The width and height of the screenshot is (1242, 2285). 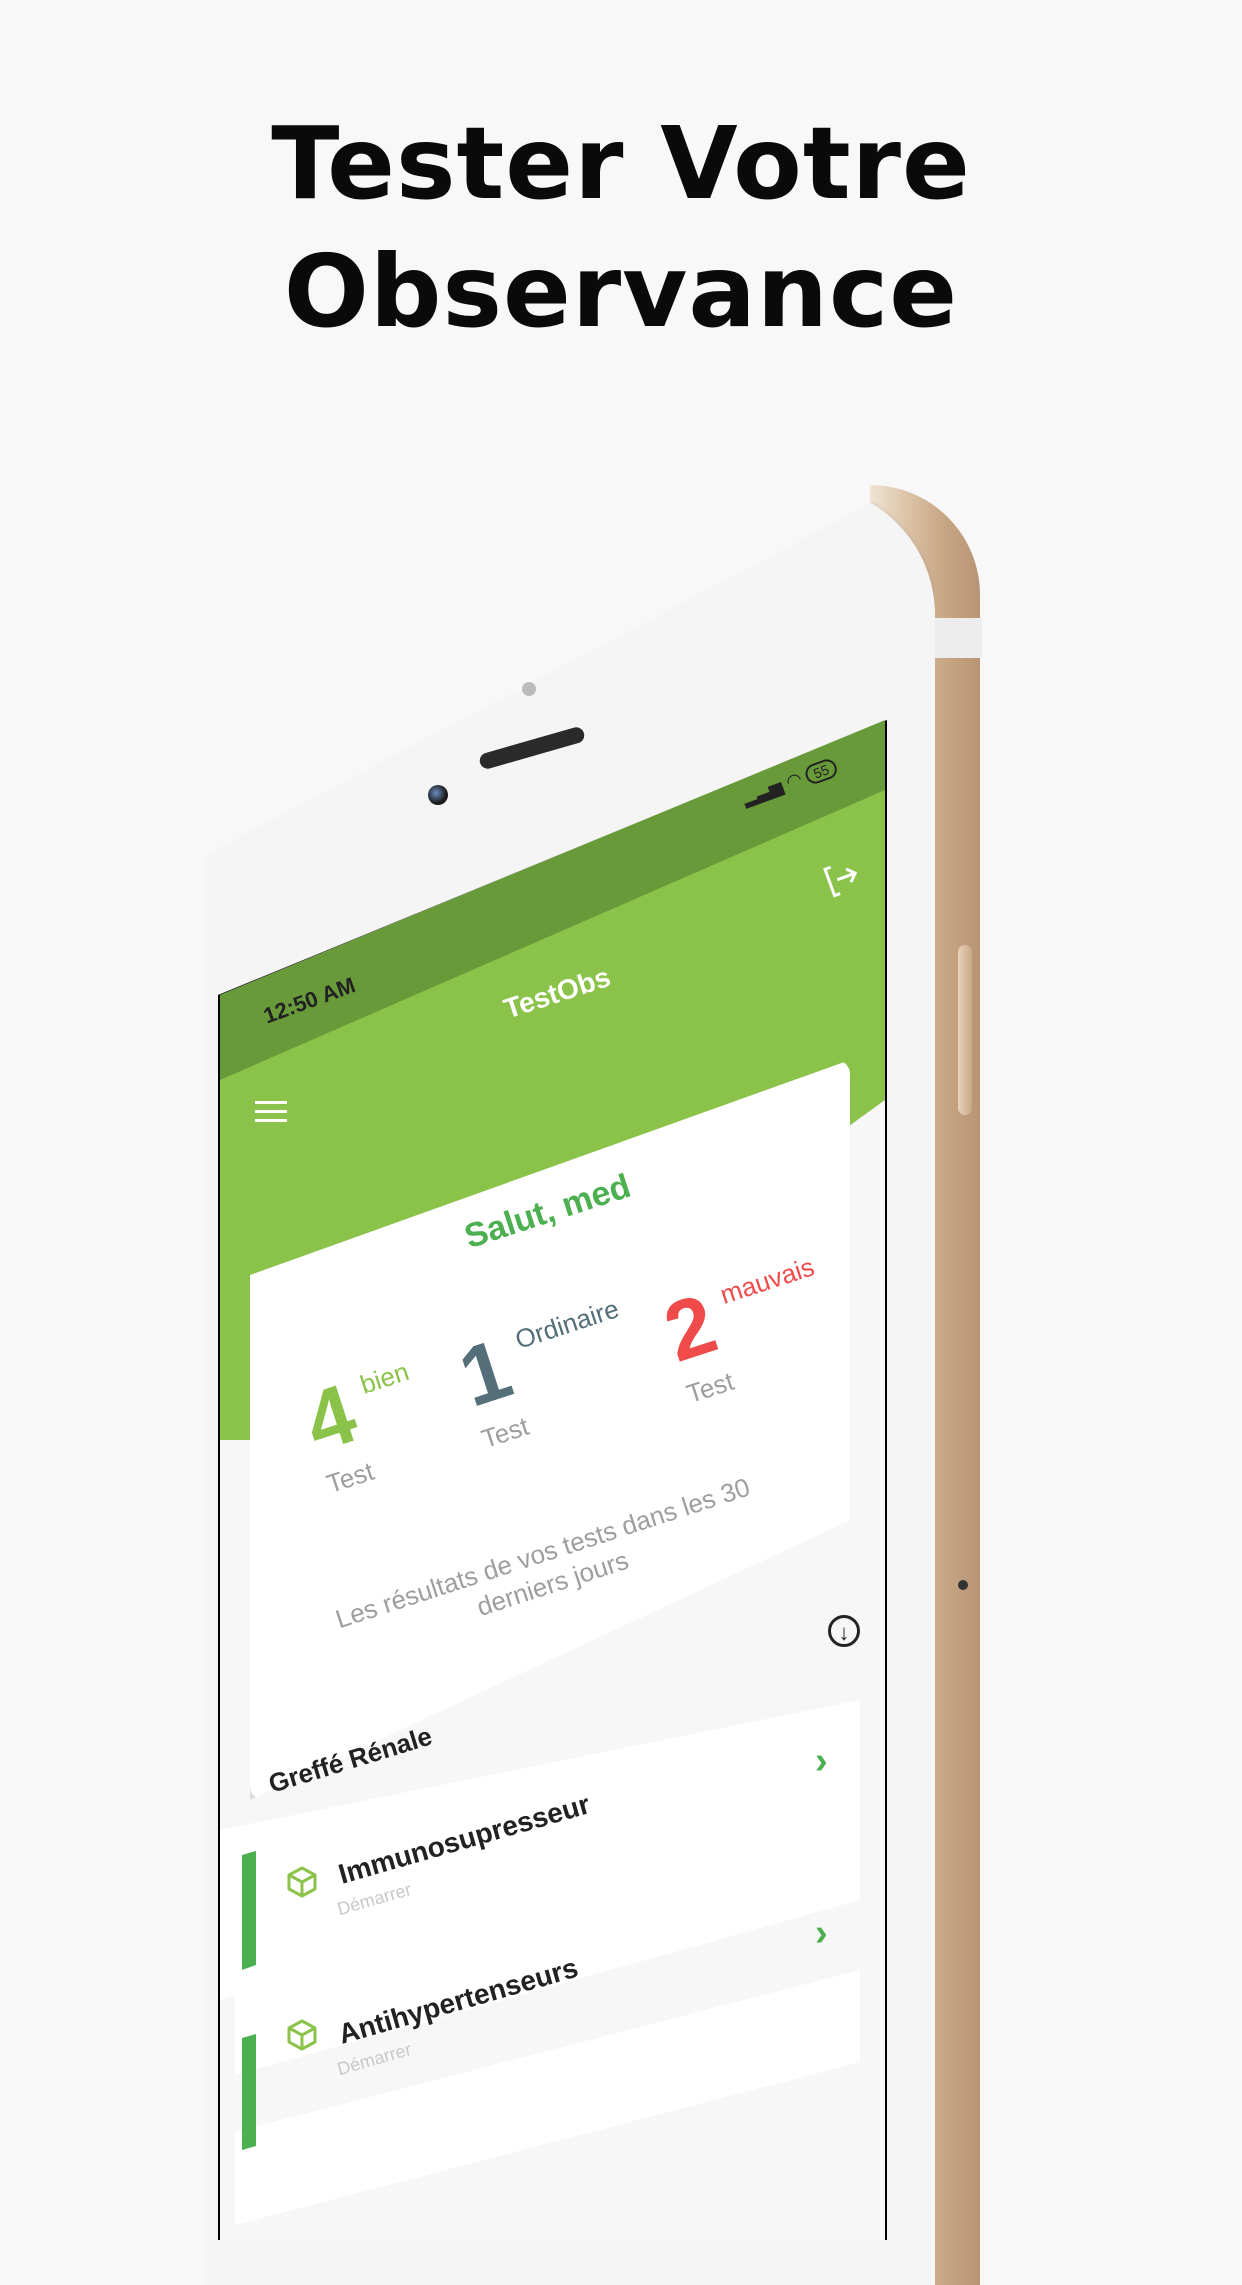 I want to click on wifi-icon: ◠, so click(x=794, y=780).